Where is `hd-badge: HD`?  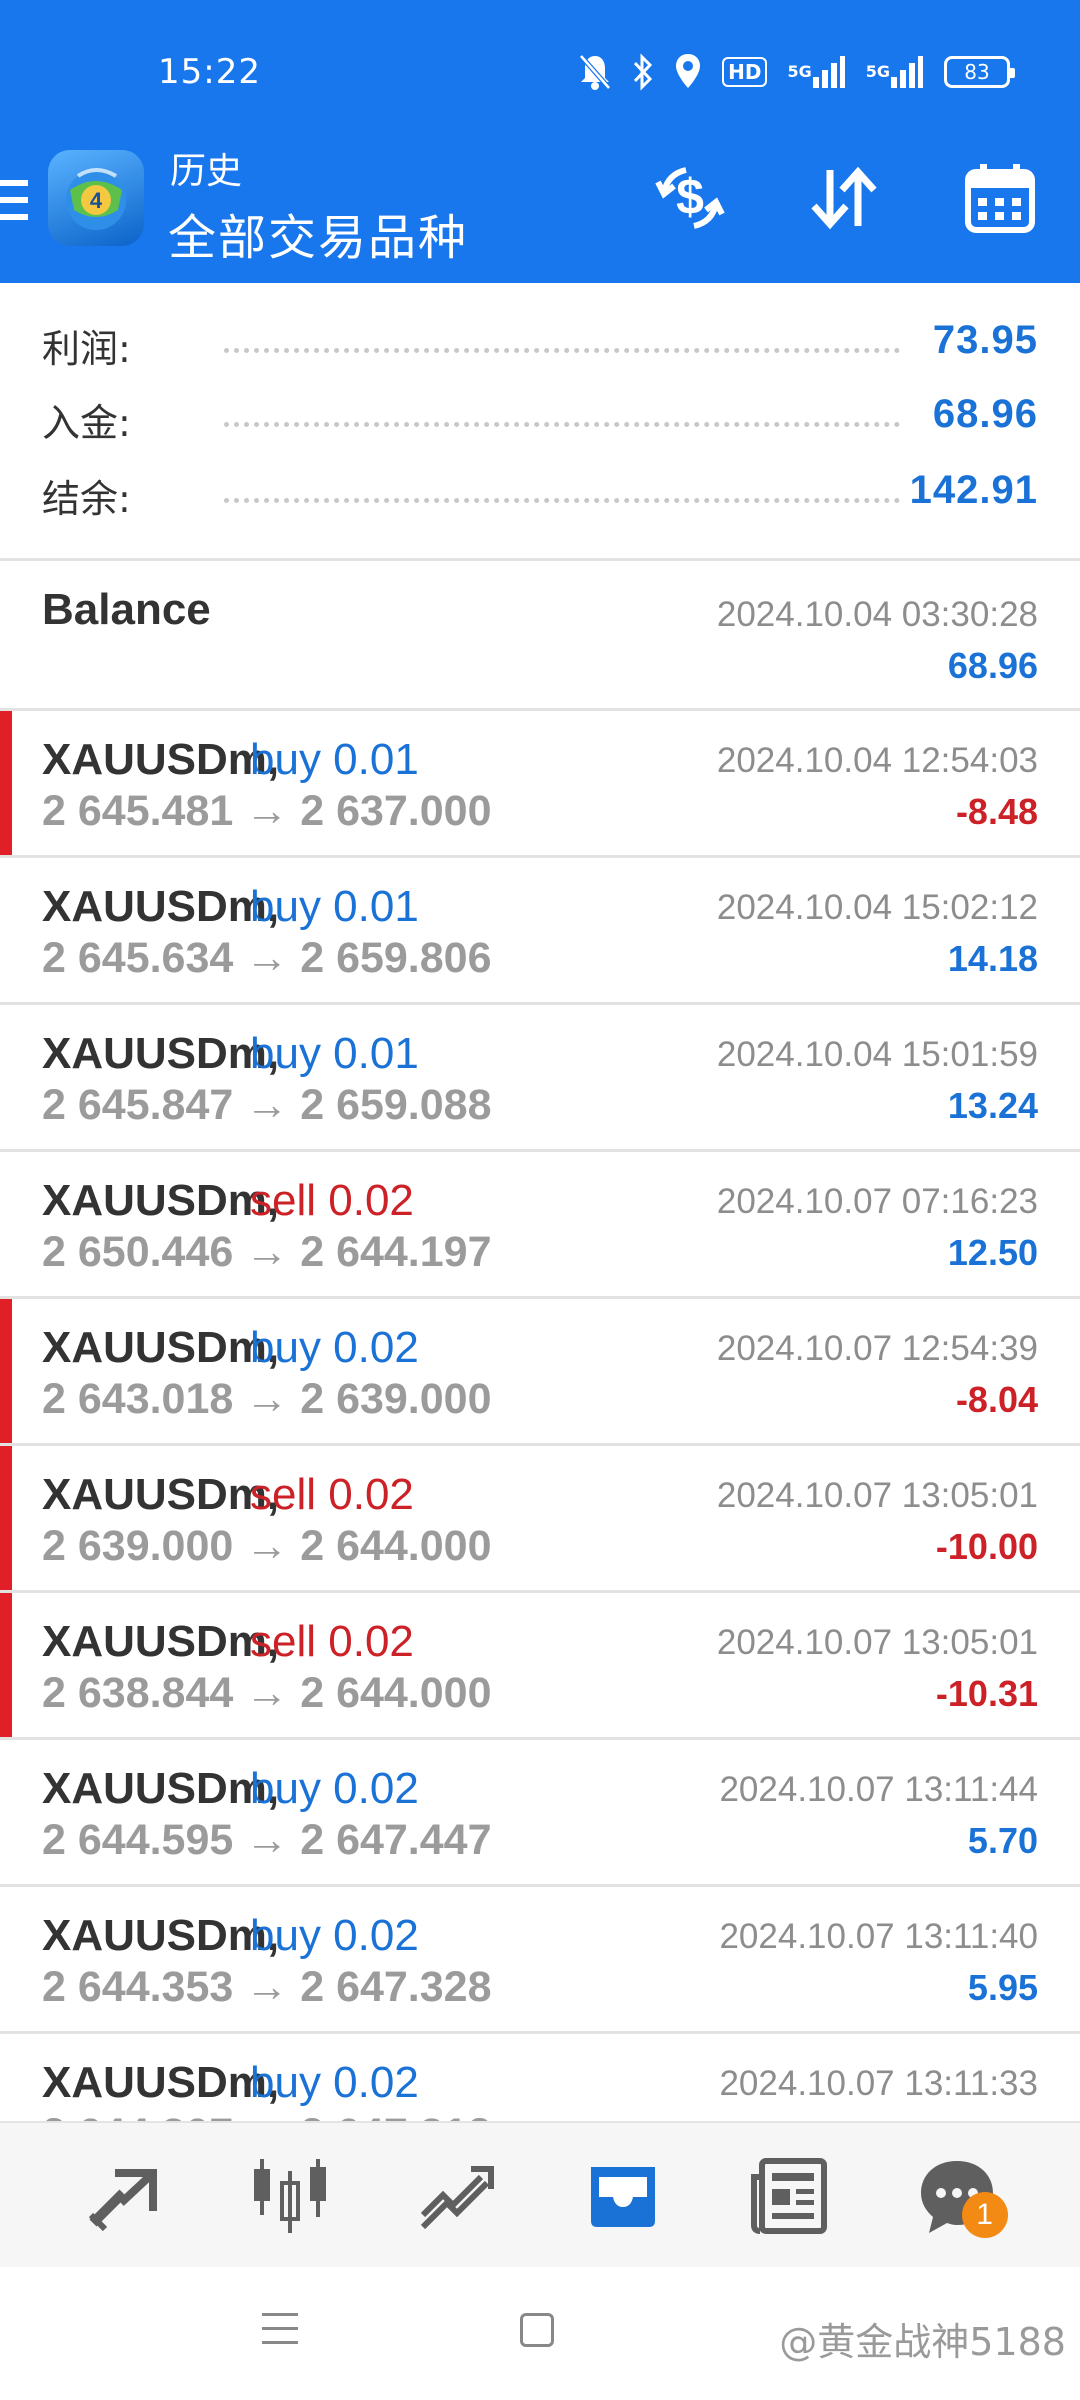
hd-badge: HD is located at coordinates (745, 72).